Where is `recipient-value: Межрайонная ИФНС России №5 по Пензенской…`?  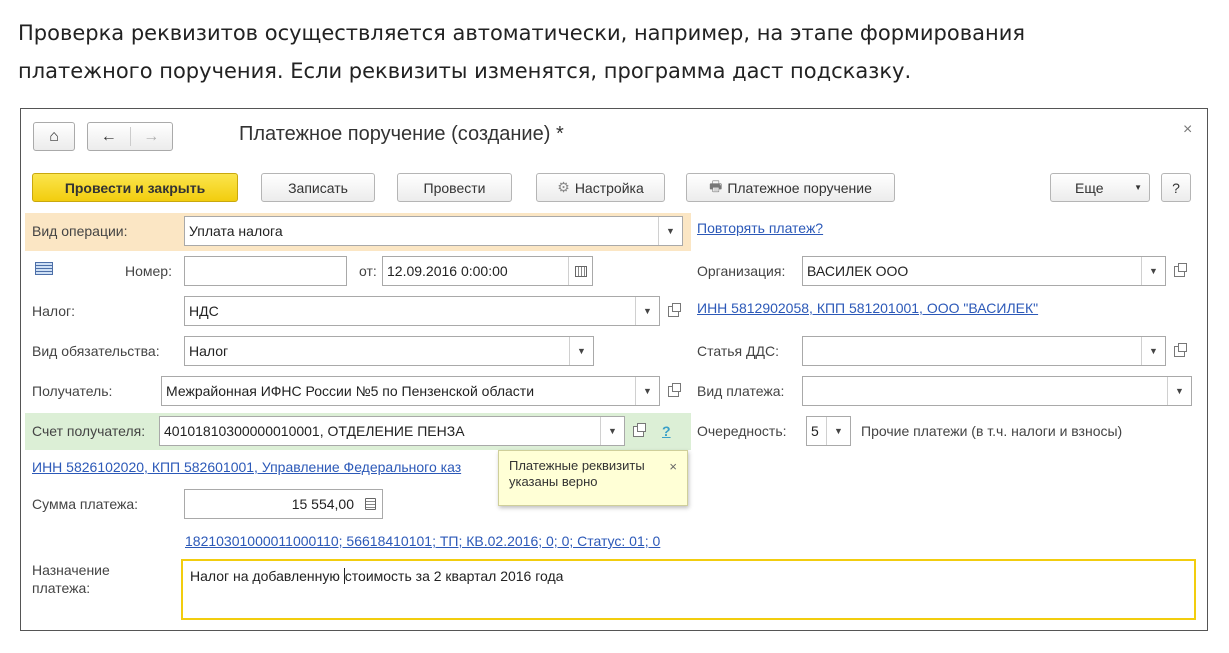 recipient-value: Межрайонная ИФНС России №5 по Пензенской… is located at coordinates (350, 391).